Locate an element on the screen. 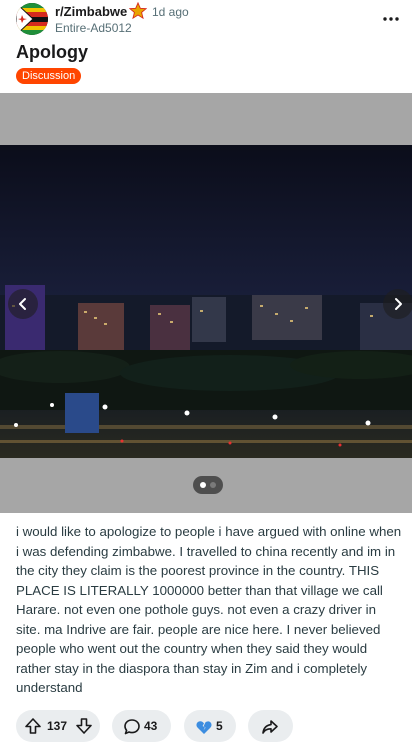  broken-heart-icon is located at coordinates (204, 727).